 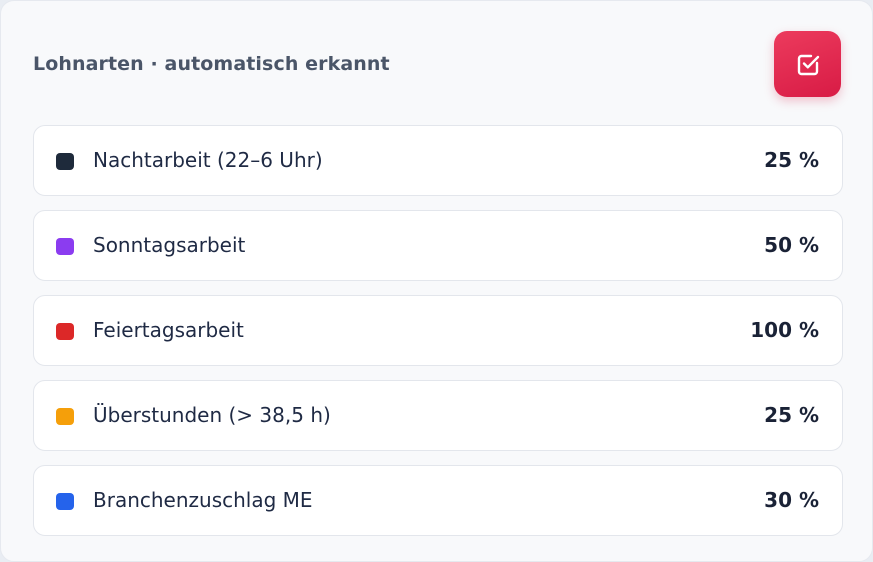 I want to click on wage-type-percent: 100 %, so click(x=784, y=330).